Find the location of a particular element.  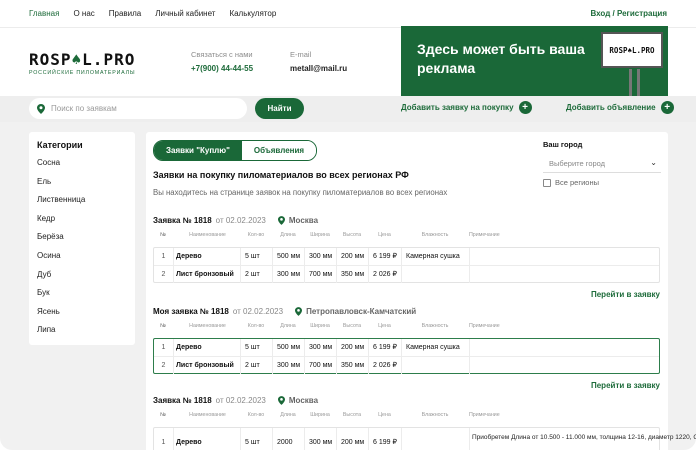

column-header: Цена is located at coordinates (384, 415).